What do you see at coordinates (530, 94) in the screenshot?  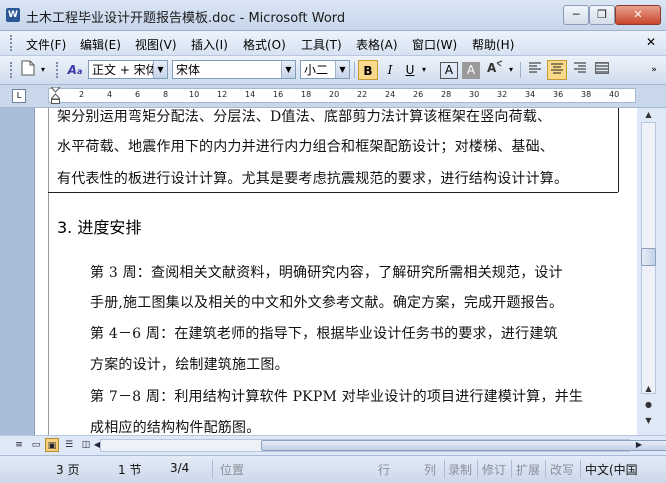 I see `ruler-tick: 34` at bounding box center [530, 94].